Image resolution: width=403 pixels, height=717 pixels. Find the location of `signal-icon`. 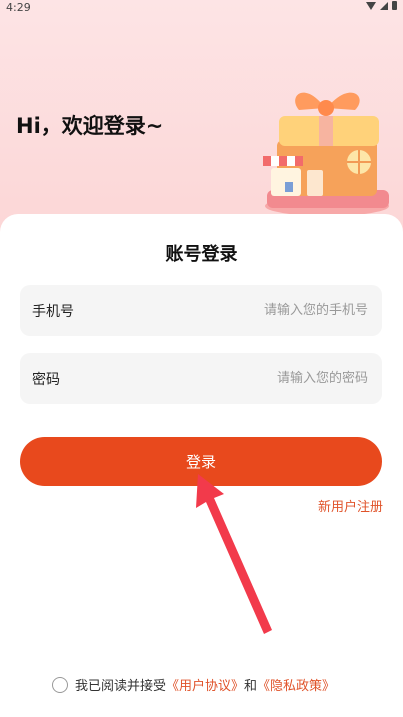

signal-icon is located at coordinates (384, 5).